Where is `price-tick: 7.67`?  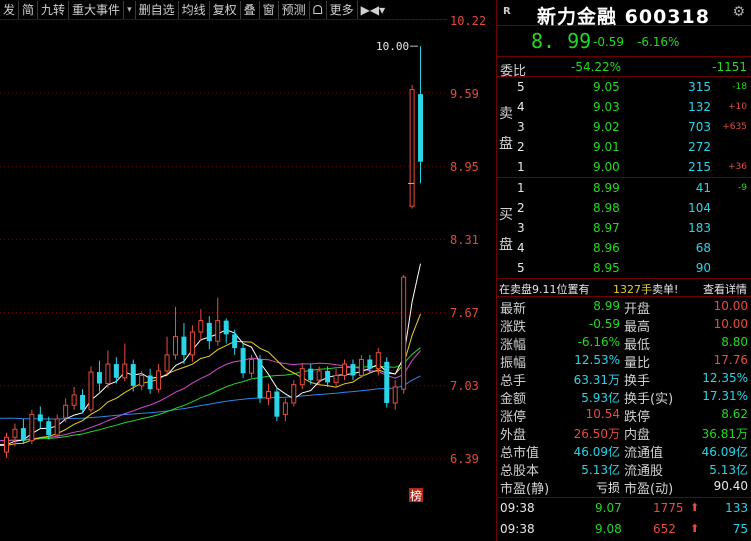 price-tick: 7.67 is located at coordinates (464, 313).